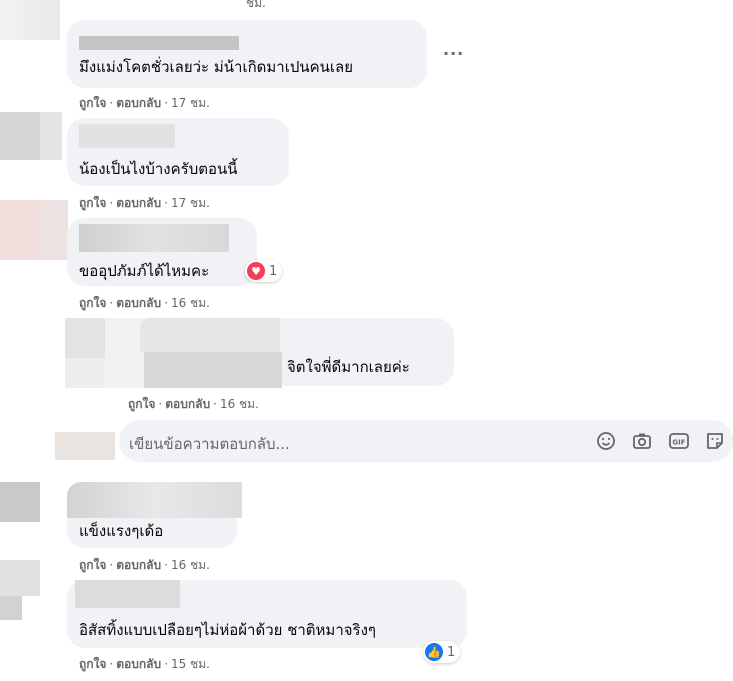 This screenshot has height=681, width=733. I want to click on more-options-icon: ···, so click(453, 53).